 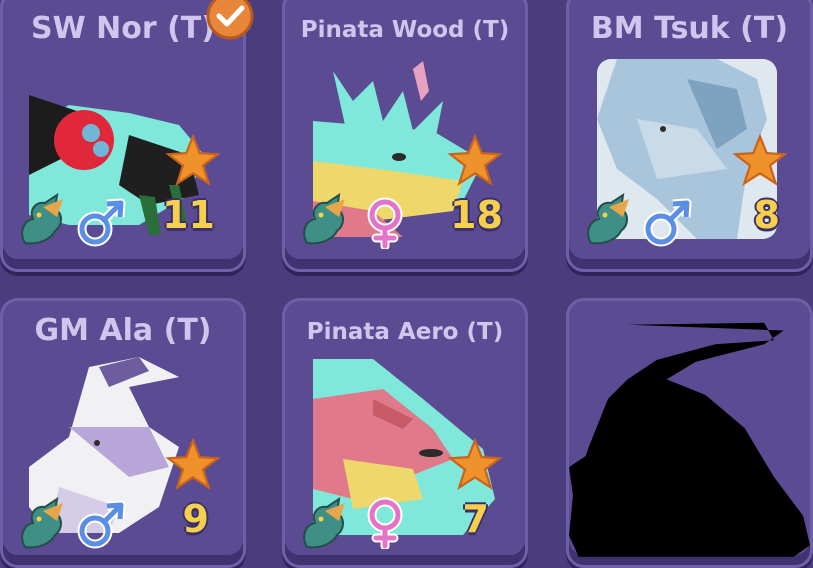 I want to click on pet-card-redacted, so click(x=689, y=433).